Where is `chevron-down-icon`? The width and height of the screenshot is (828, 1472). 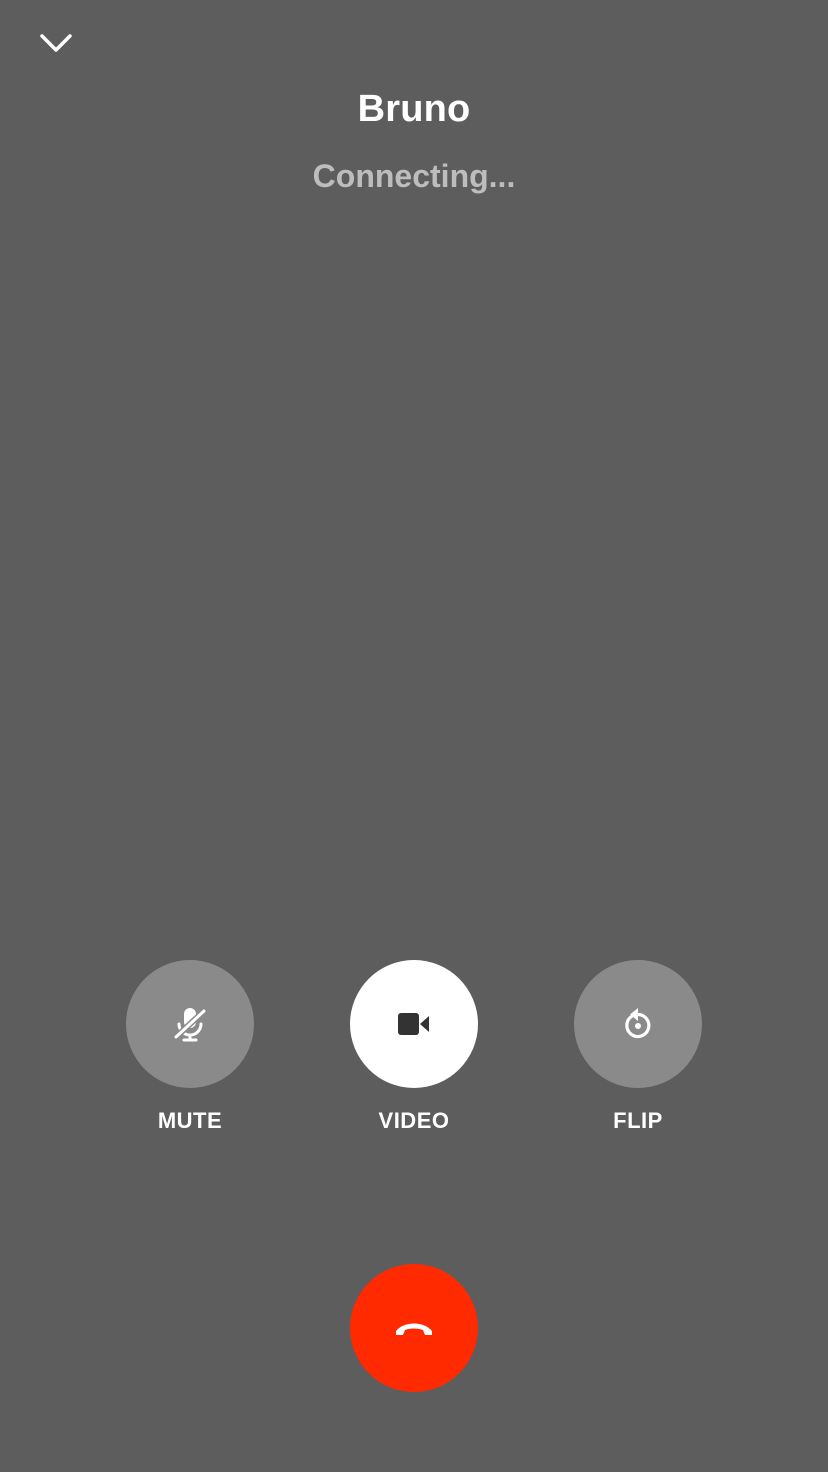
chevron-down-icon is located at coordinates (56, 43).